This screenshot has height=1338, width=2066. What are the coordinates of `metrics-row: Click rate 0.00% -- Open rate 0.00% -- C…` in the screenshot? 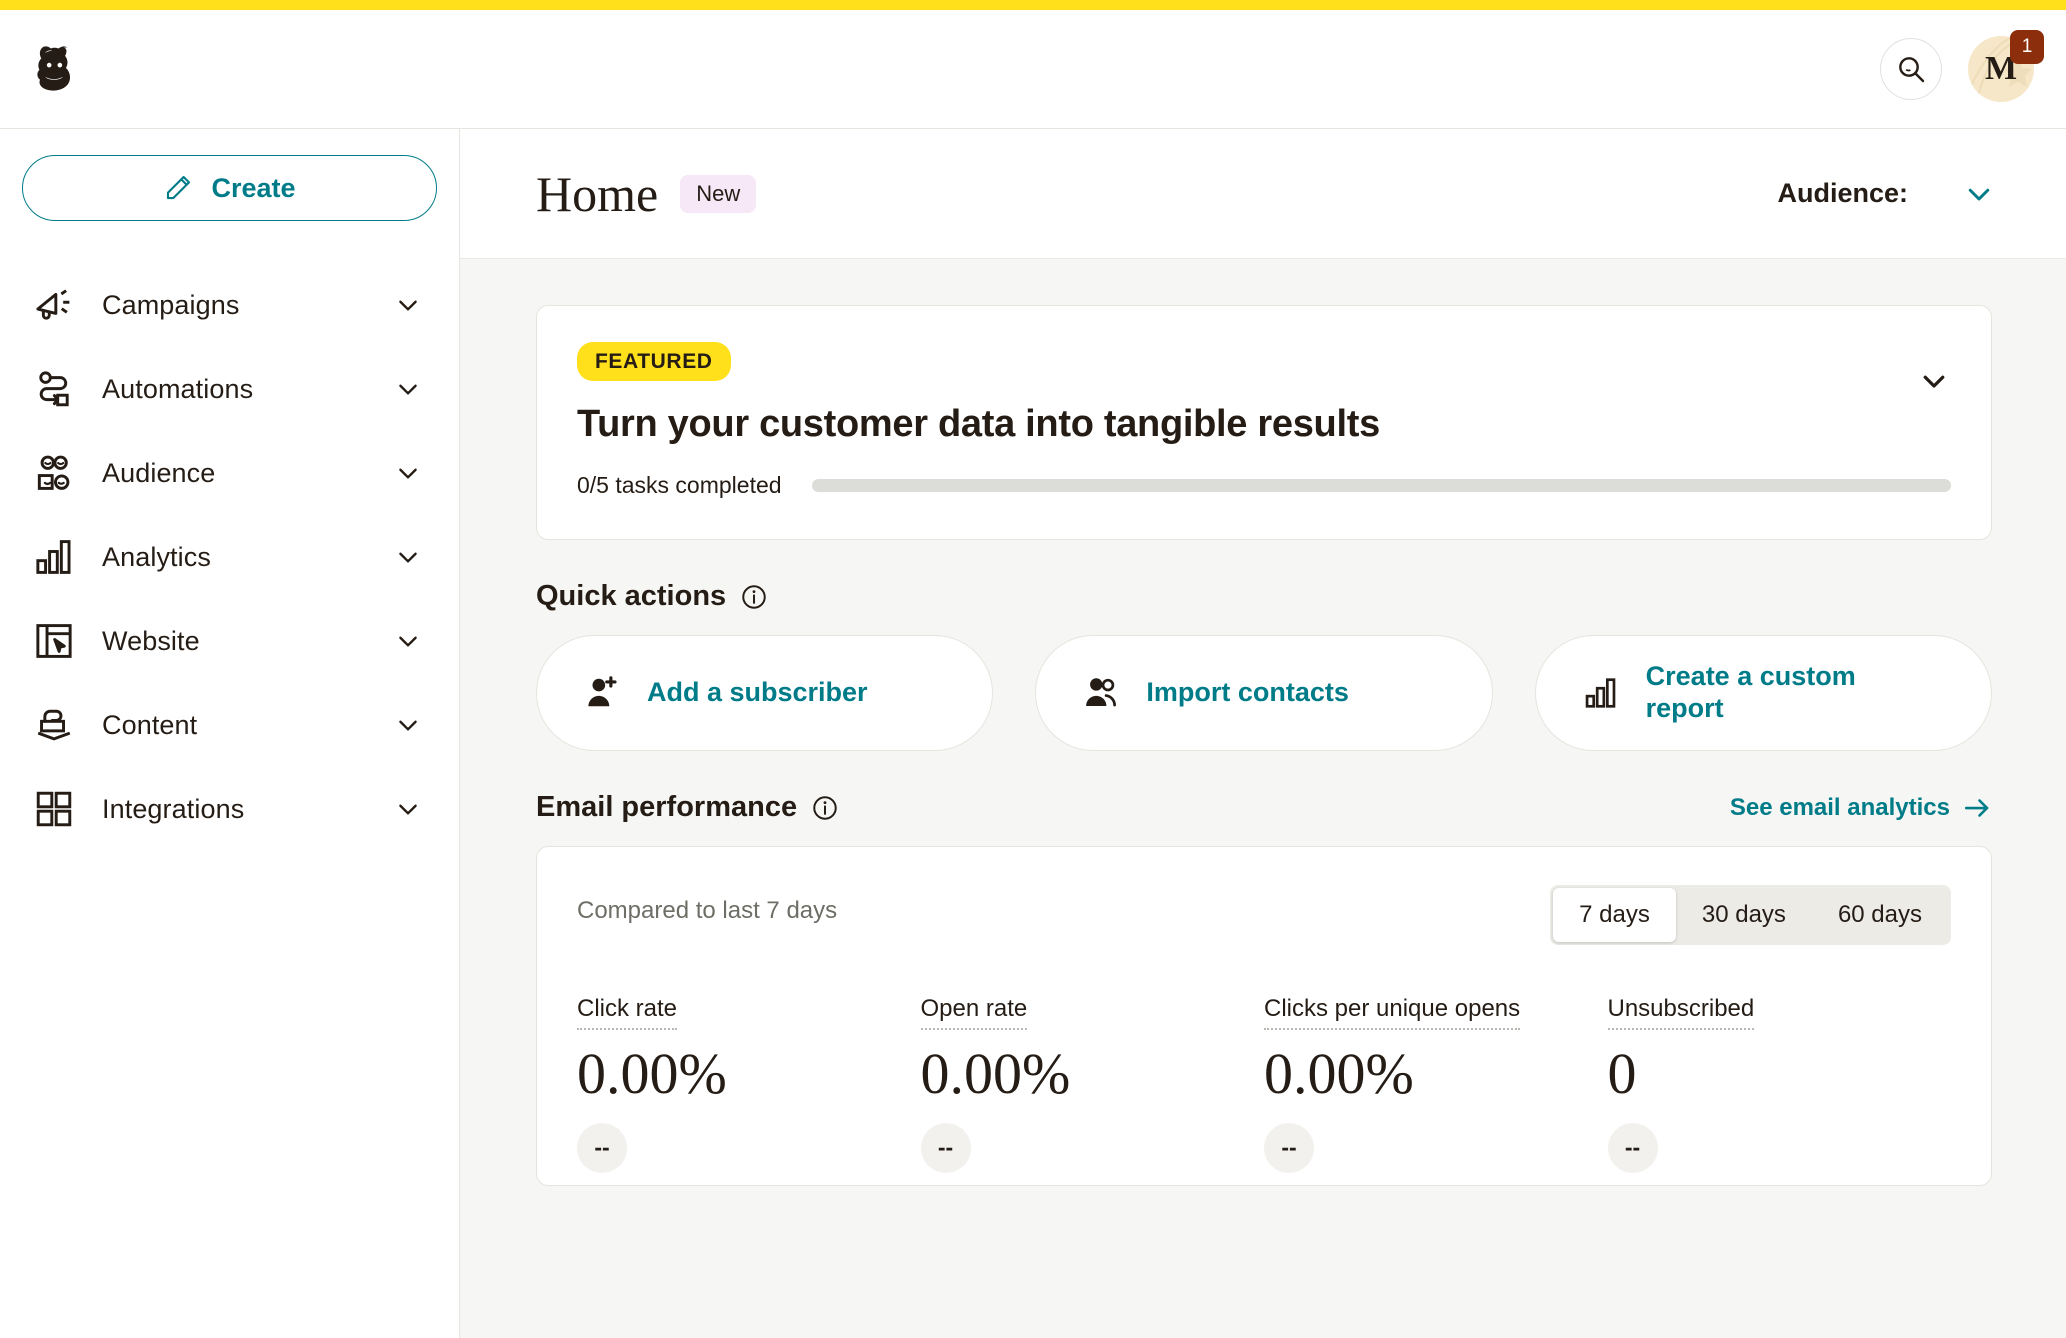 It's located at (1264, 1084).